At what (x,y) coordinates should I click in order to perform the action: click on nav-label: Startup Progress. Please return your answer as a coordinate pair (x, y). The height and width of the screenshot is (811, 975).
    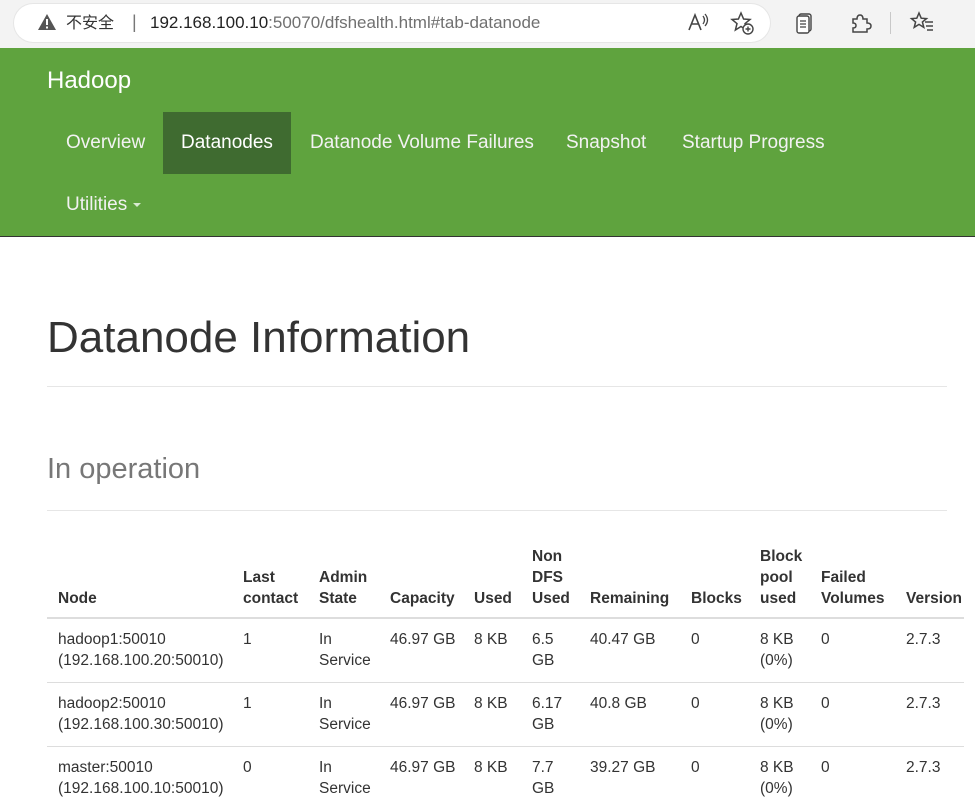
    Looking at the image, I should click on (753, 142).